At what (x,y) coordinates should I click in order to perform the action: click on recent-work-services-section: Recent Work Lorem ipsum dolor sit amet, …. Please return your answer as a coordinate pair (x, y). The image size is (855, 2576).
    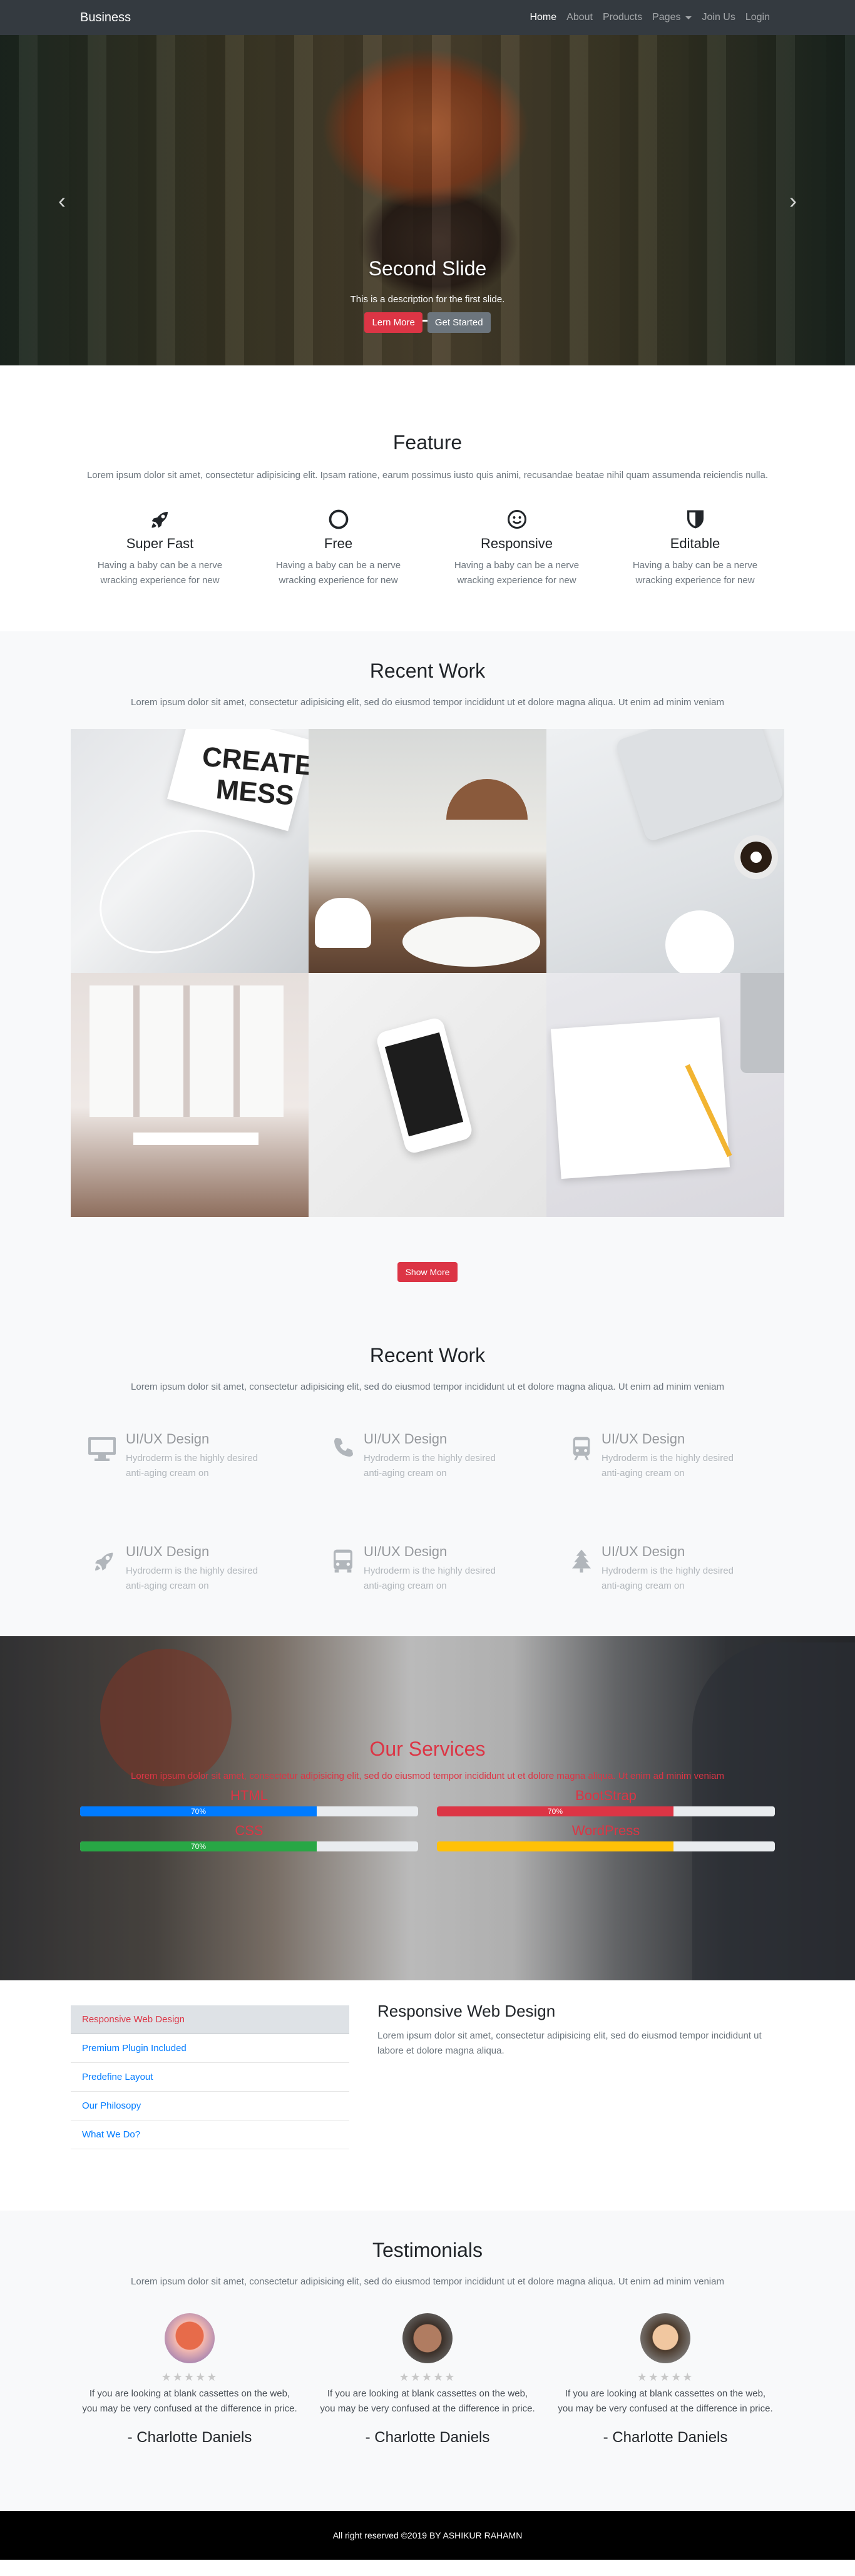
    Looking at the image, I should click on (427, 1476).